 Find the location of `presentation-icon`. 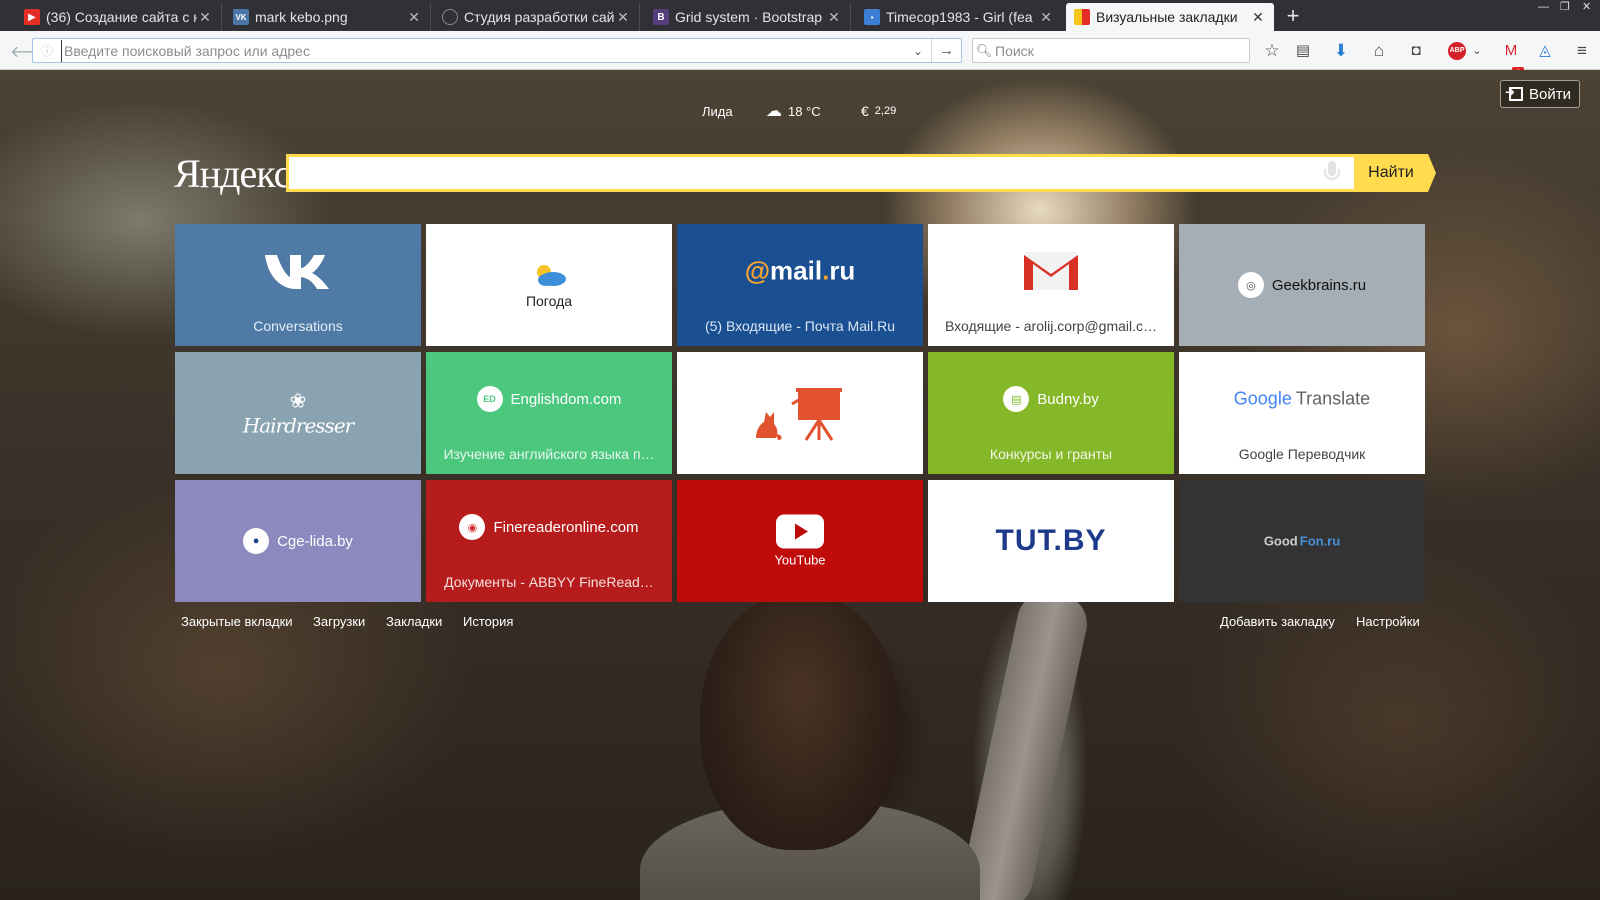

presentation-icon is located at coordinates (800, 413).